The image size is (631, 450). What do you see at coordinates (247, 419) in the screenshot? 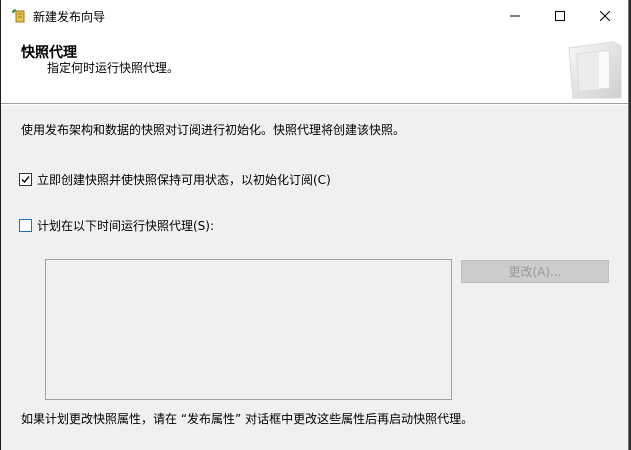
I see `footer-note: 如果计划更改快照属性，请在 “发布属性” 对话框中更改这些属性后再启动快照代理。` at bounding box center [247, 419].